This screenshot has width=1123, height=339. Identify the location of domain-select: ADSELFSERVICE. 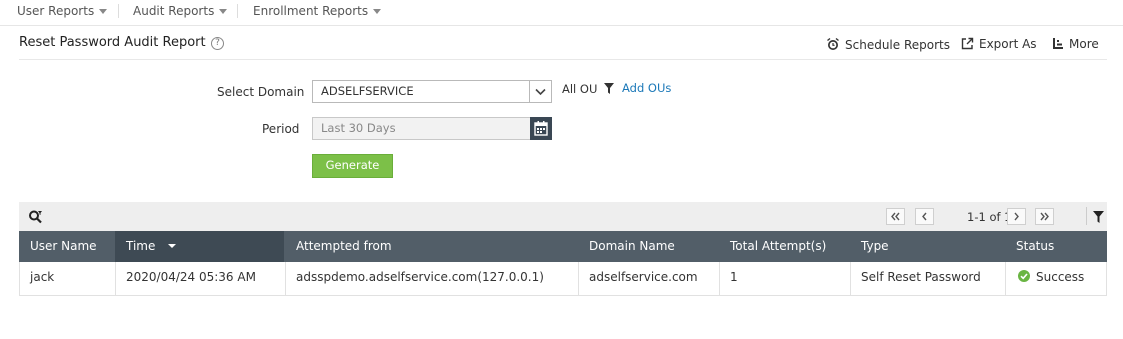
(432, 91).